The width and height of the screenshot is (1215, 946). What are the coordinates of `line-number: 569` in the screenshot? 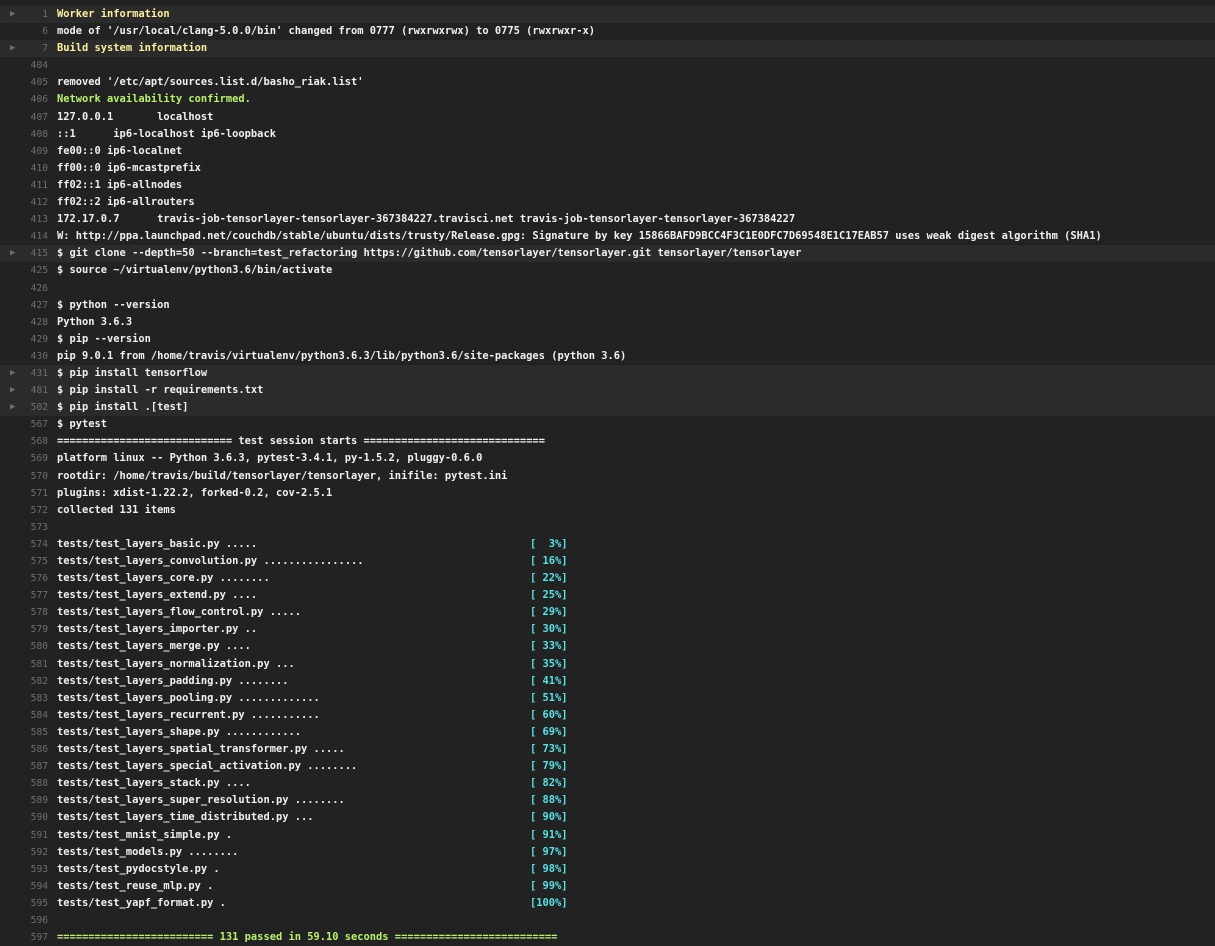 It's located at (24, 458).